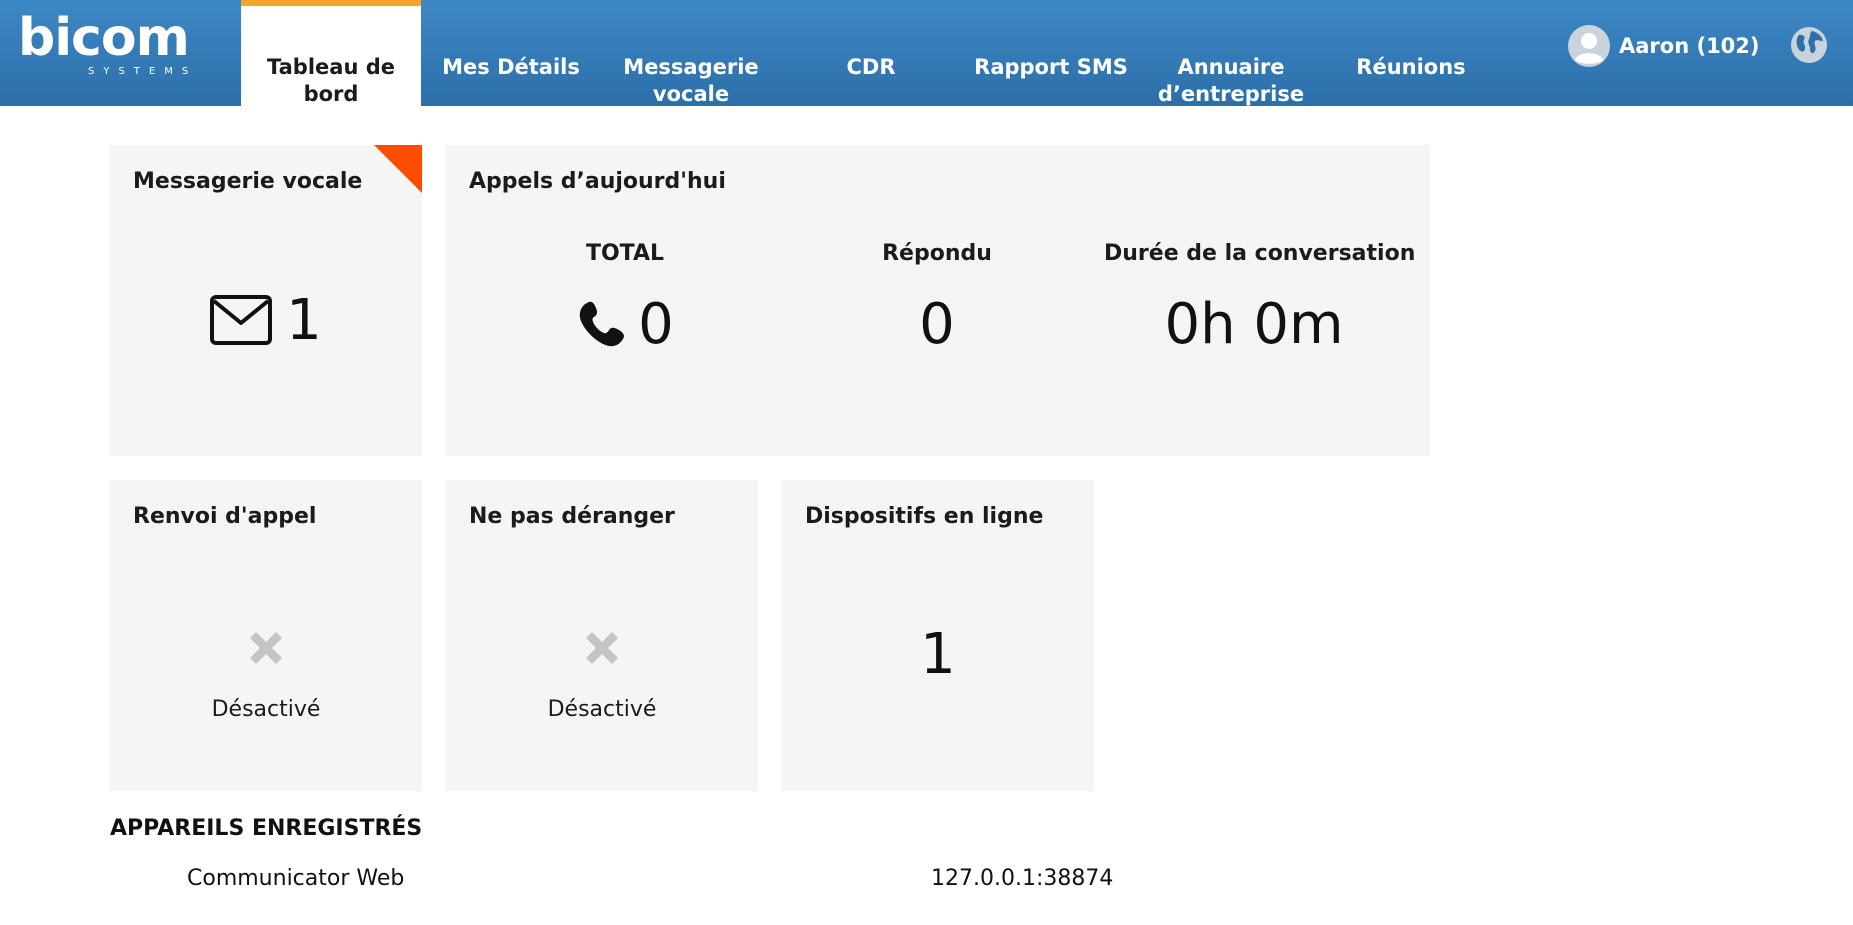  I want to click on call-forward-title: Renvoi d'appel, so click(225, 516).